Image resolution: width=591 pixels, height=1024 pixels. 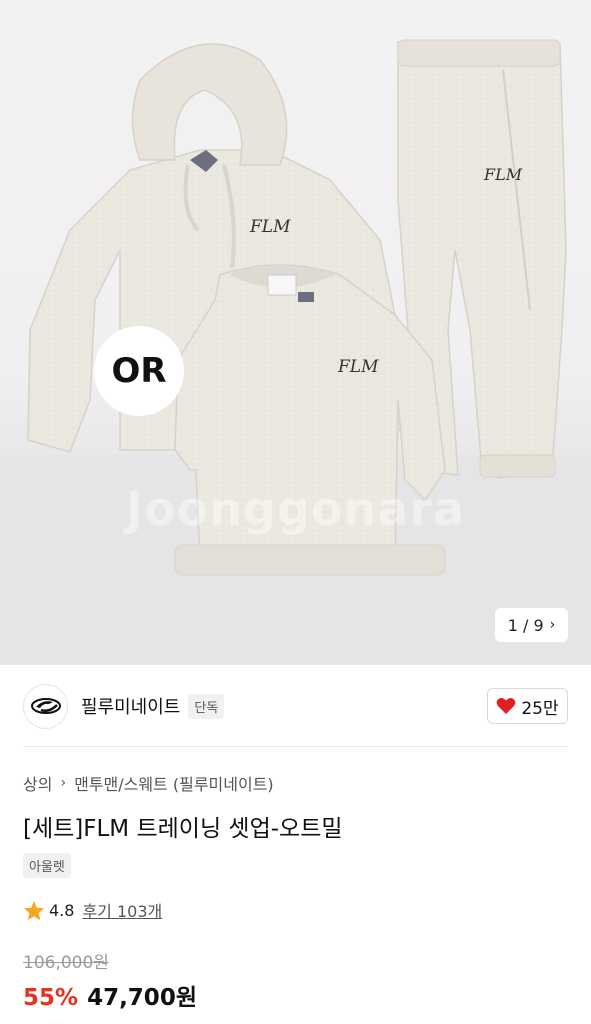 What do you see at coordinates (206, 706) in the screenshot?
I see `exclusive-badge: 단독` at bounding box center [206, 706].